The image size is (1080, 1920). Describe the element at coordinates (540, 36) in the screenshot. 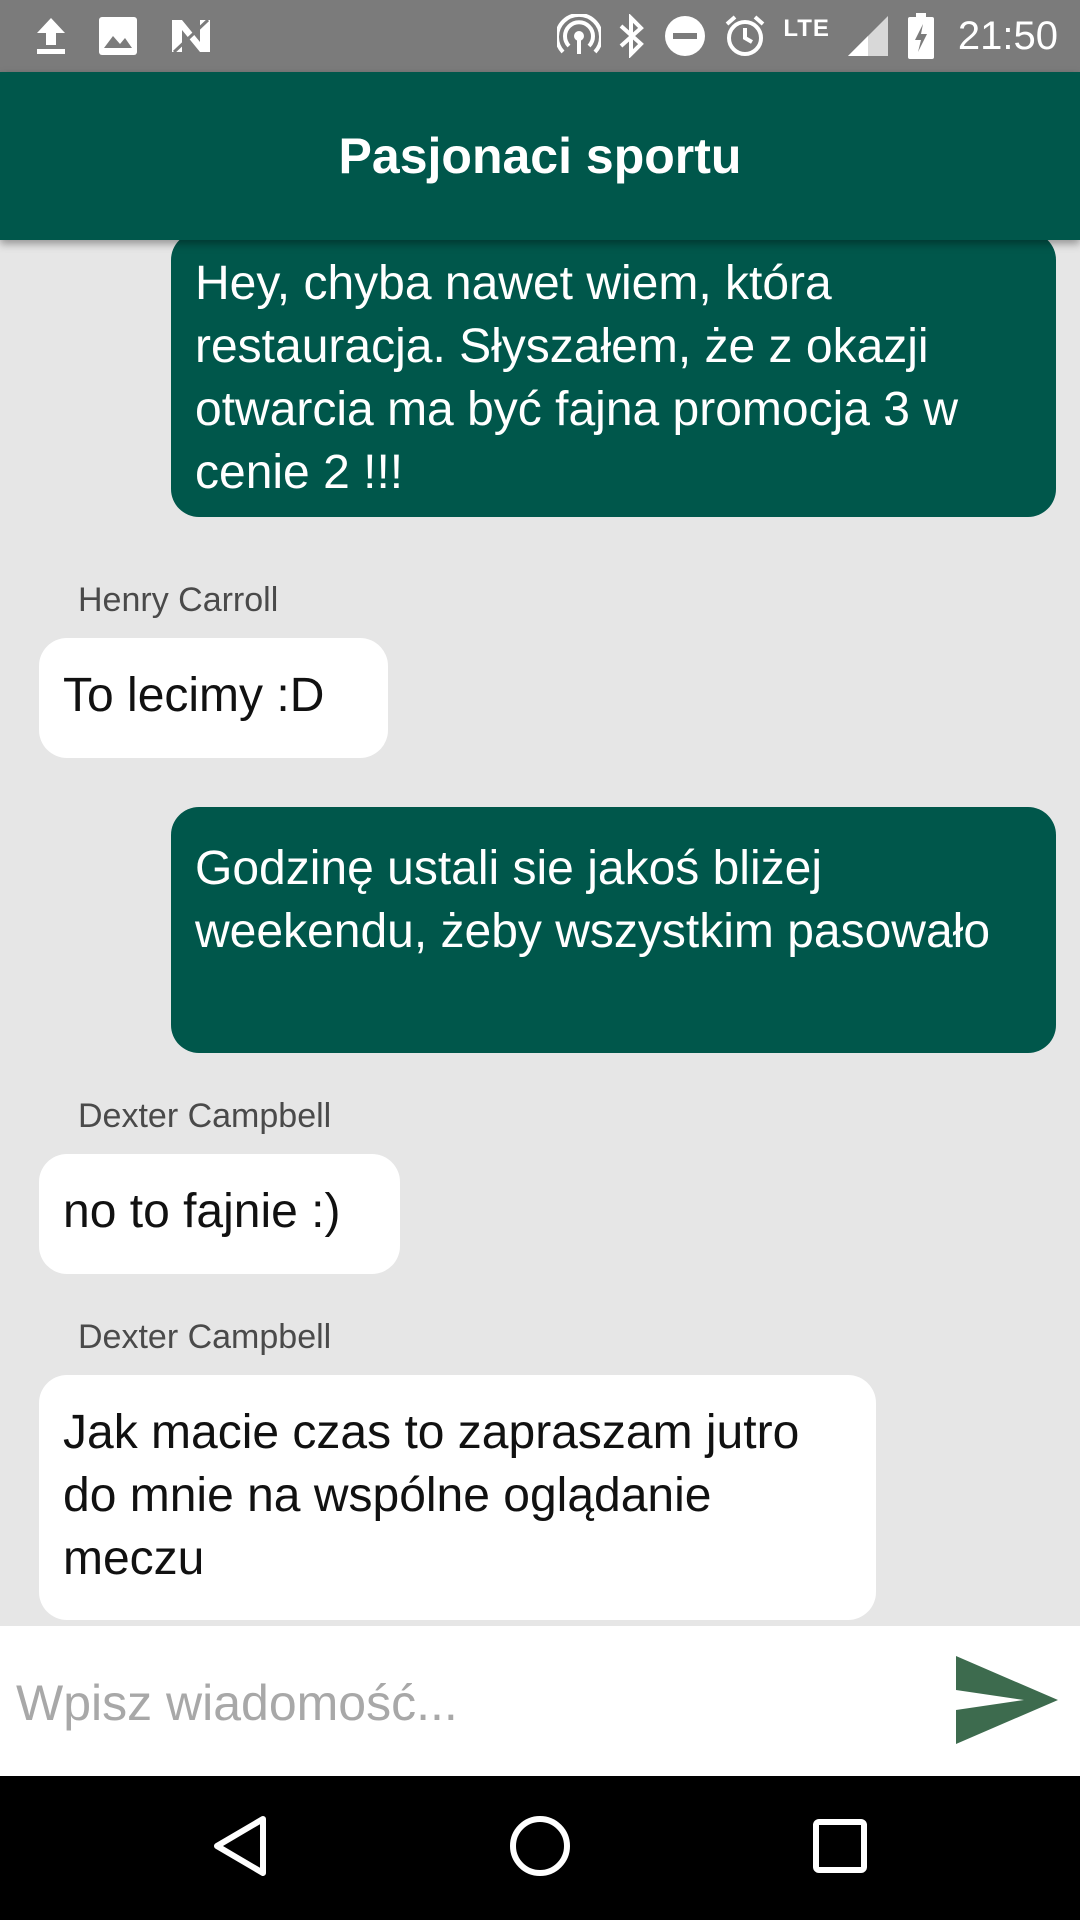

I see `status-bar: LTE 21:50` at that location.